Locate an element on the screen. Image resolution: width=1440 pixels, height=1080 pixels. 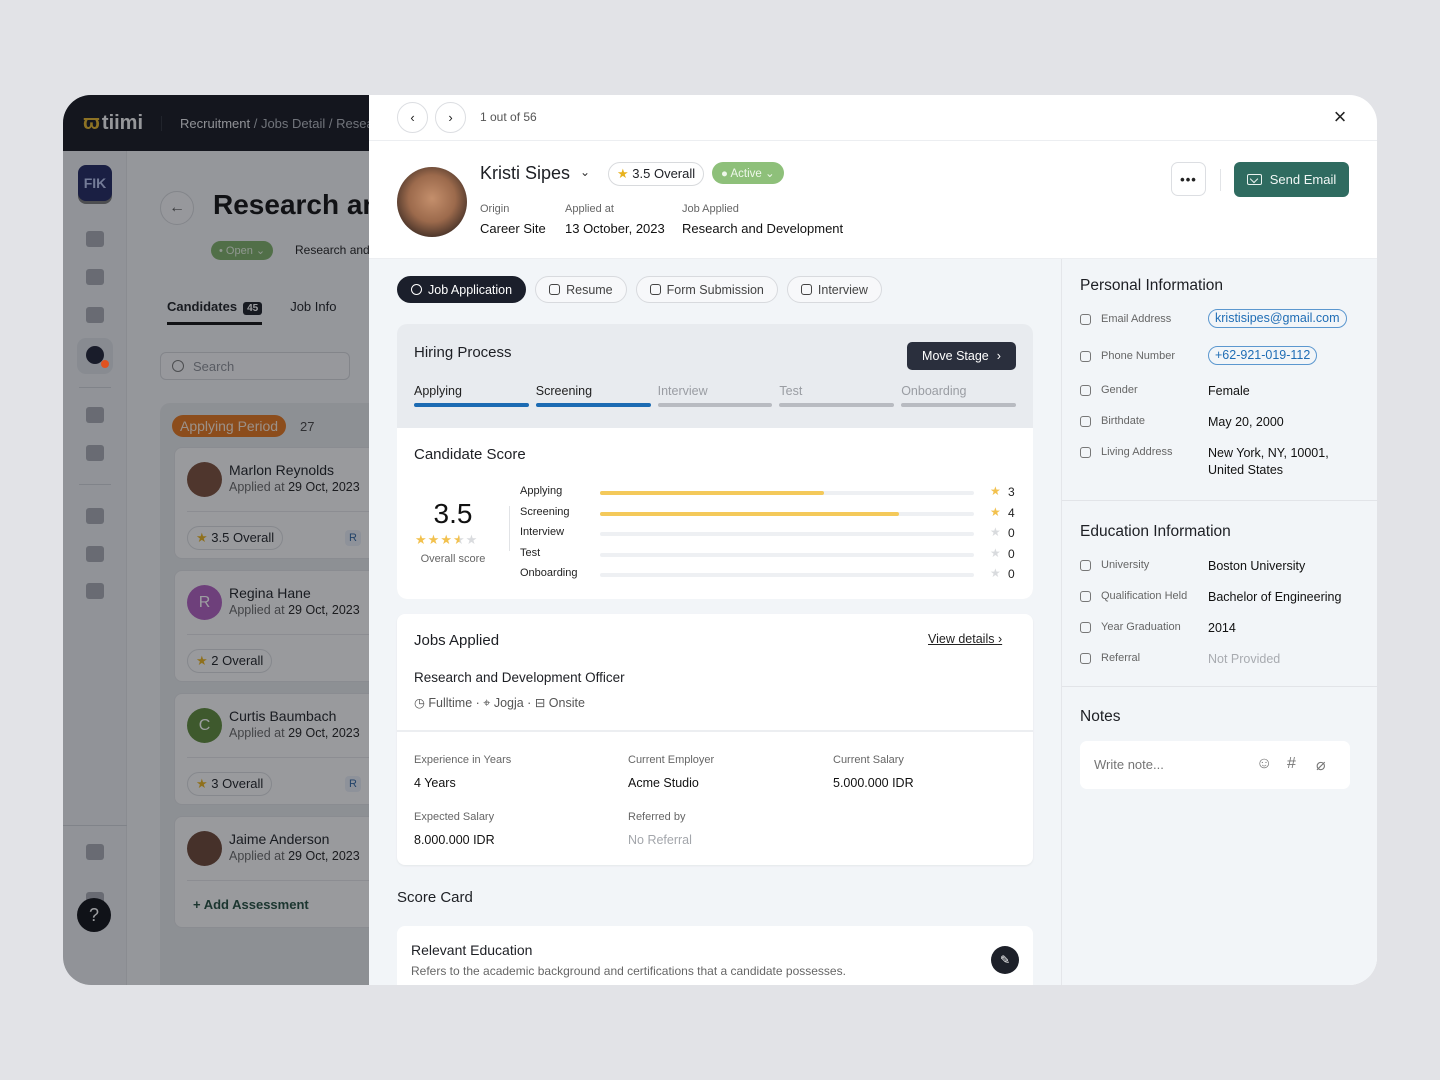
score-row-label: Onboarding is located at coordinates (549, 573).